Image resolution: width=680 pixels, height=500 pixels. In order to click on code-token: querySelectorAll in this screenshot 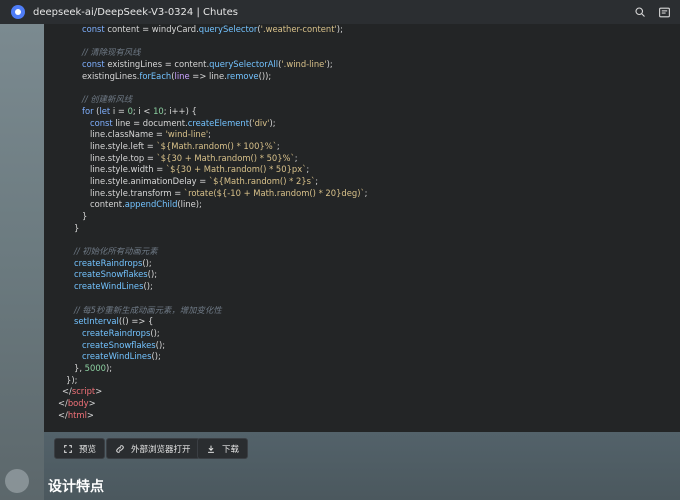, I will do `click(244, 64)`.